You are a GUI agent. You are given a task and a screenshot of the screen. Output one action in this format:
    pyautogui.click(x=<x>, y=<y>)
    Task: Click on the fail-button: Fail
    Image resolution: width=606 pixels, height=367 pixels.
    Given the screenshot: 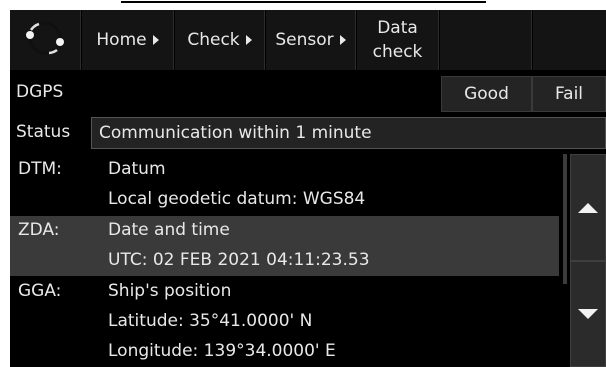 What is the action you would take?
    pyautogui.click(x=569, y=94)
    